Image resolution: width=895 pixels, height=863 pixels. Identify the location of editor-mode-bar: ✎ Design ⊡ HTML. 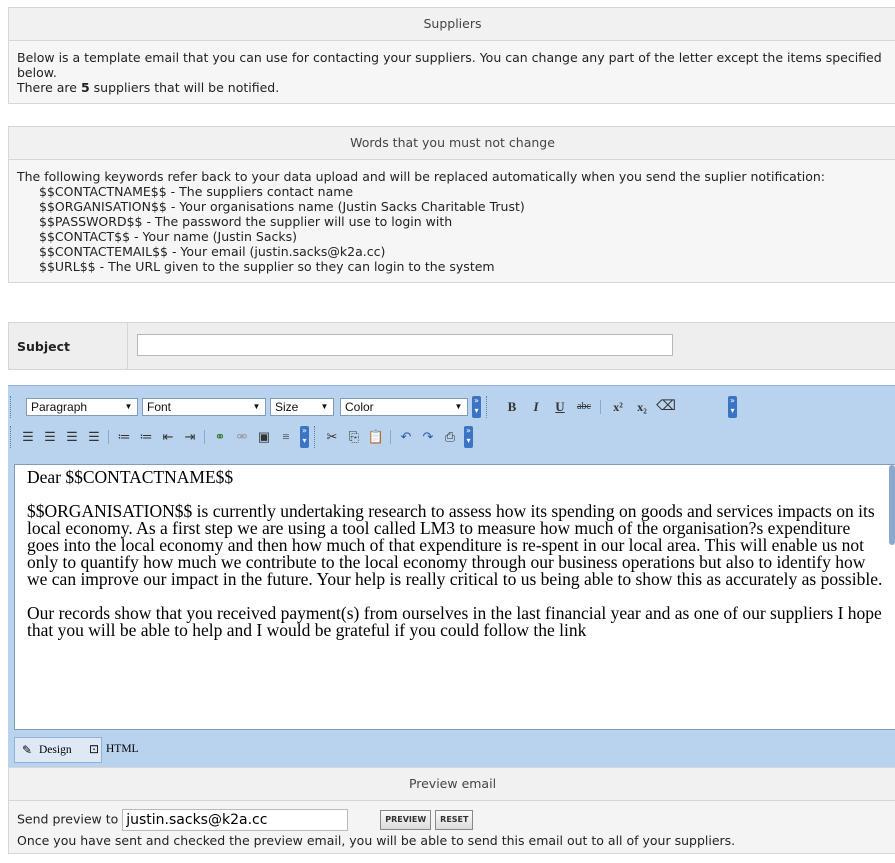
(451, 752).